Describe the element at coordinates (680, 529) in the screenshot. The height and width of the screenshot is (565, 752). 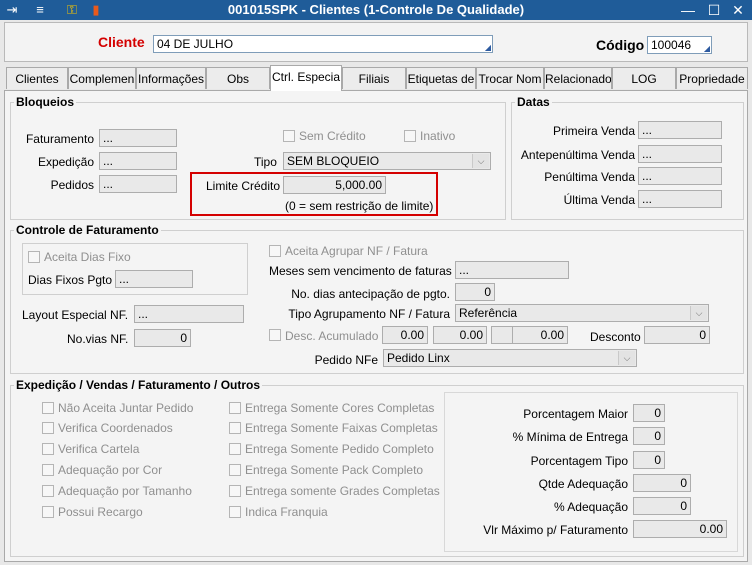
I see `vlr-maximo-field: 0.00` at that location.